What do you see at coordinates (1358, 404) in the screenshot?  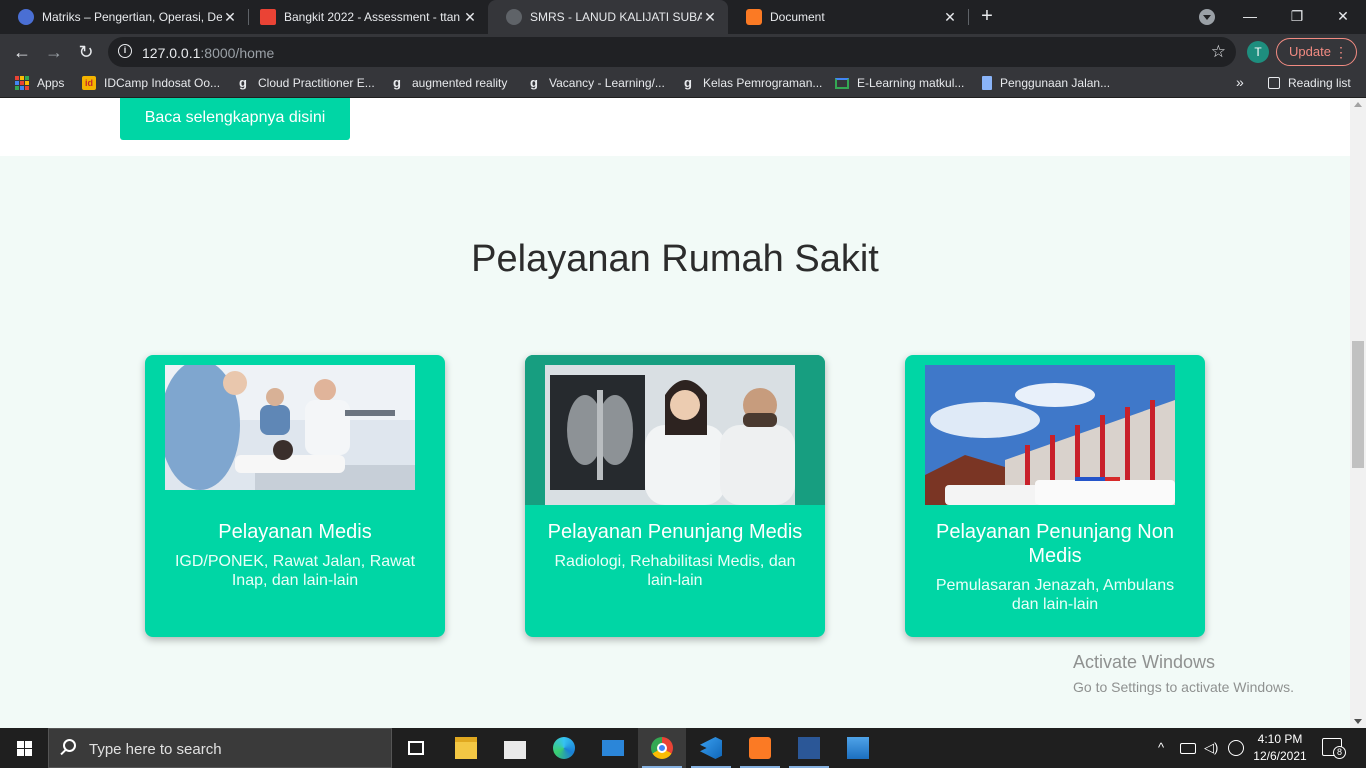 I see `scrollbar-thumb` at bounding box center [1358, 404].